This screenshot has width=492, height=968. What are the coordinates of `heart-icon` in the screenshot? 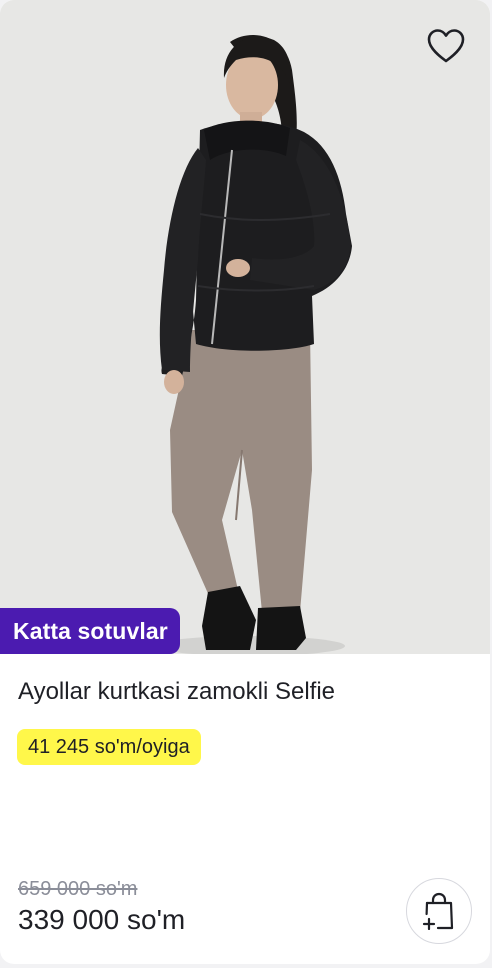 It's located at (446, 46).